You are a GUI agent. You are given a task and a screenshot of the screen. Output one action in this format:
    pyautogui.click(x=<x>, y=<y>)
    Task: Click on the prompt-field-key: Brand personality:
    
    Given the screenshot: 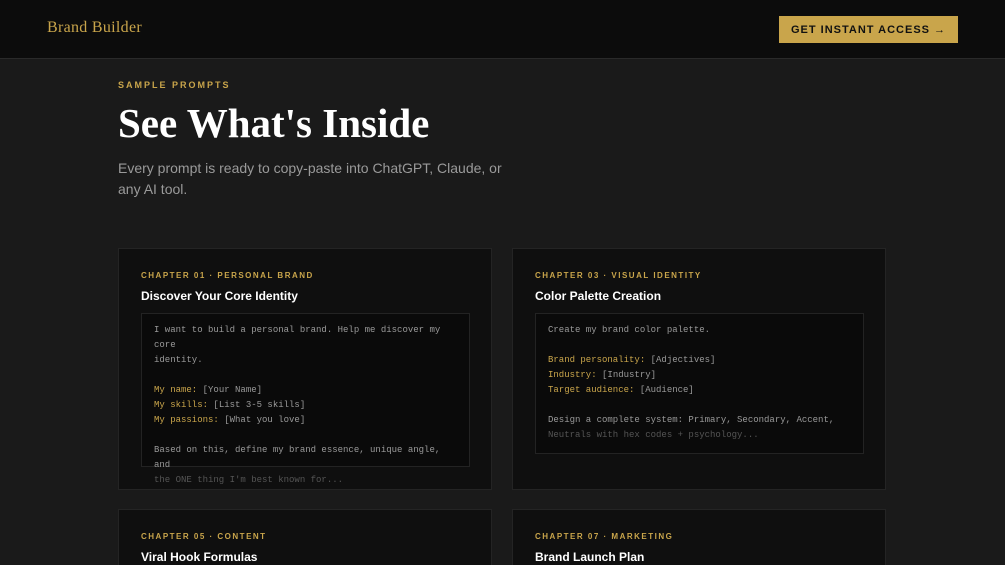 What is the action you would take?
    pyautogui.click(x=597, y=360)
    